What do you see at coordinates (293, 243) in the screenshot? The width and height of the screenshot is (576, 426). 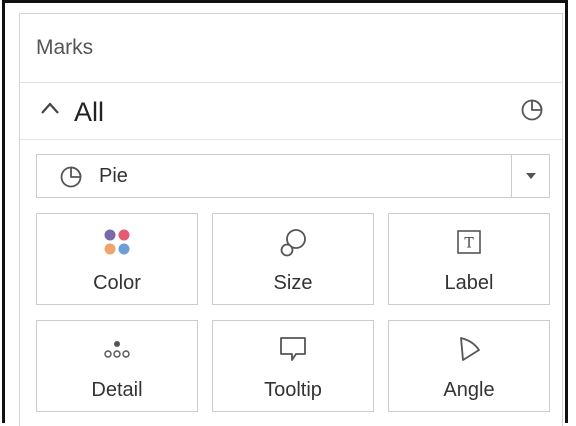 I see `size-shapes-icon` at bounding box center [293, 243].